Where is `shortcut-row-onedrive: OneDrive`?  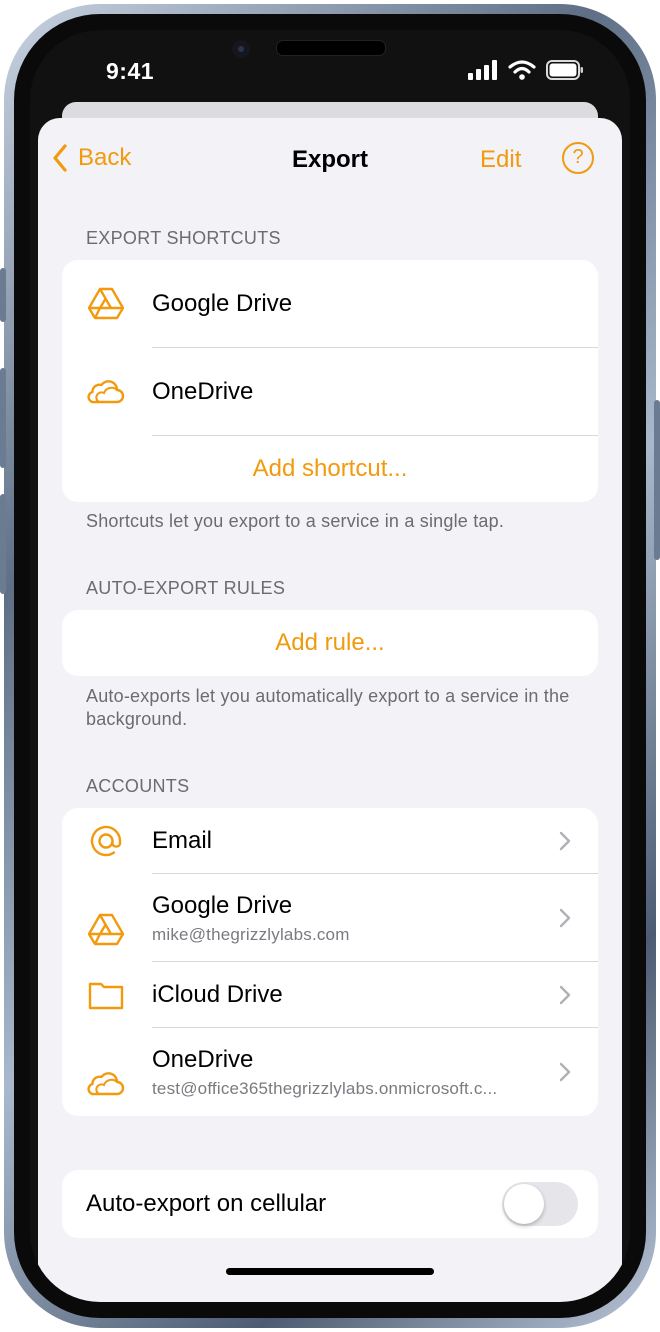 shortcut-row-onedrive: OneDrive is located at coordinates (330, 392).